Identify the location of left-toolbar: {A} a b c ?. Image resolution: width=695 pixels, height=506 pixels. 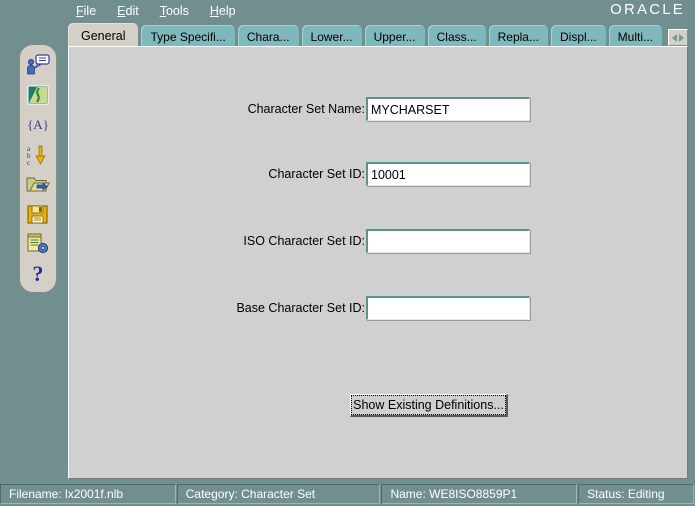
(38, 168).